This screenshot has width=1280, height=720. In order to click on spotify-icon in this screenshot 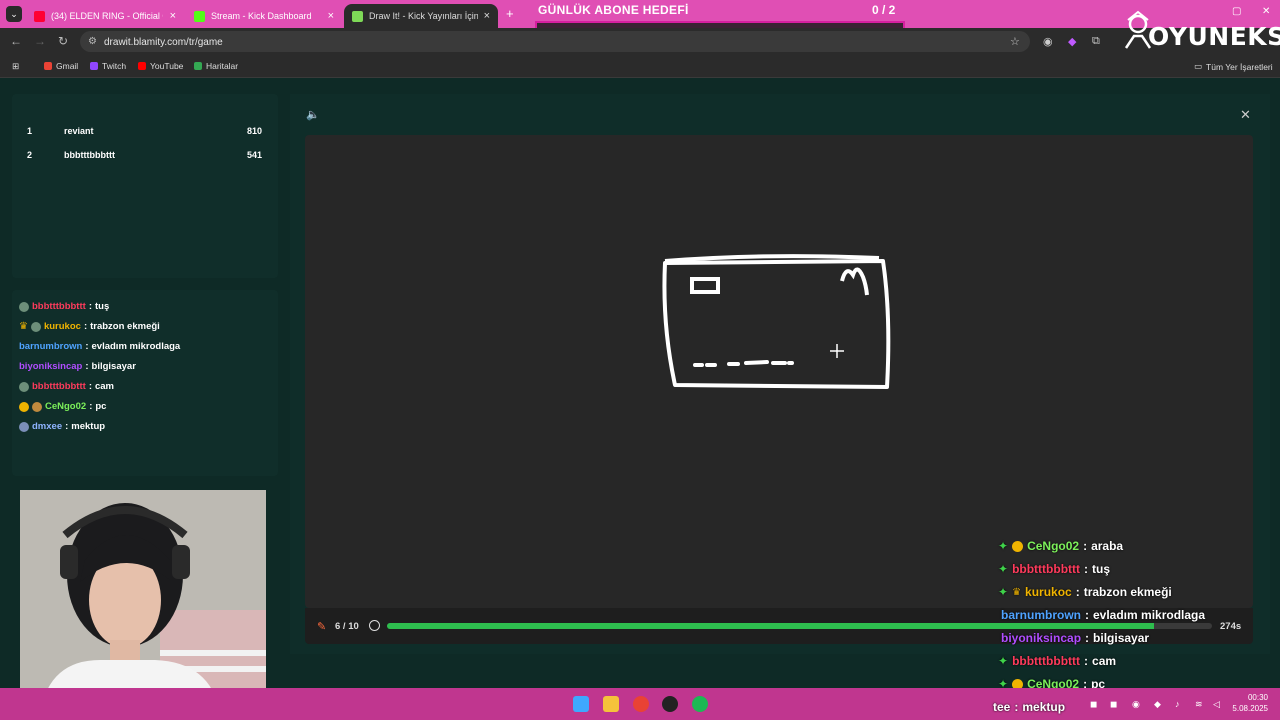, I will do `click(700, 704)`.